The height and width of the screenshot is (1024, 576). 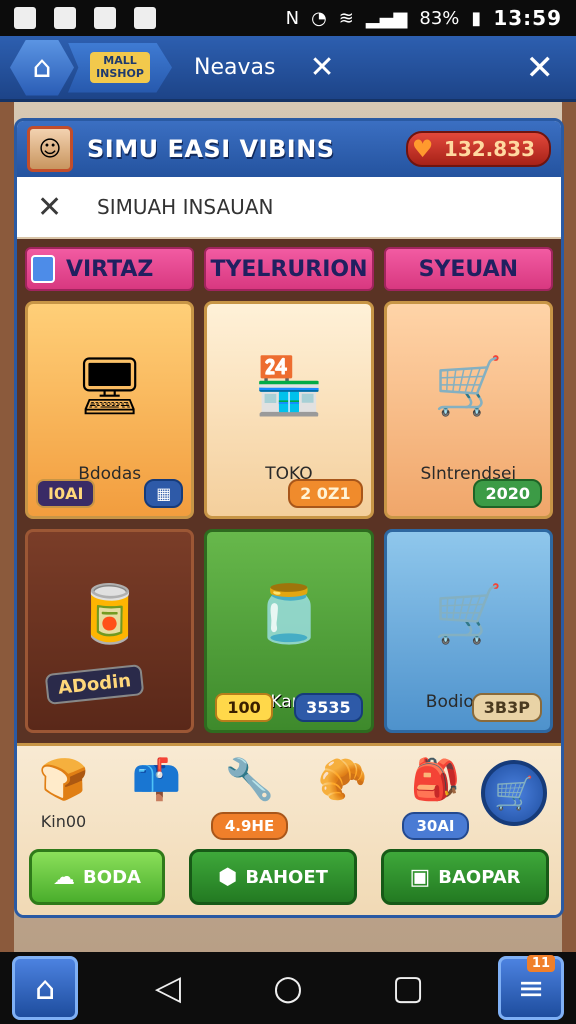 I want to click on coin-balance: ♥ 132.833, so click(x=478, y=149).